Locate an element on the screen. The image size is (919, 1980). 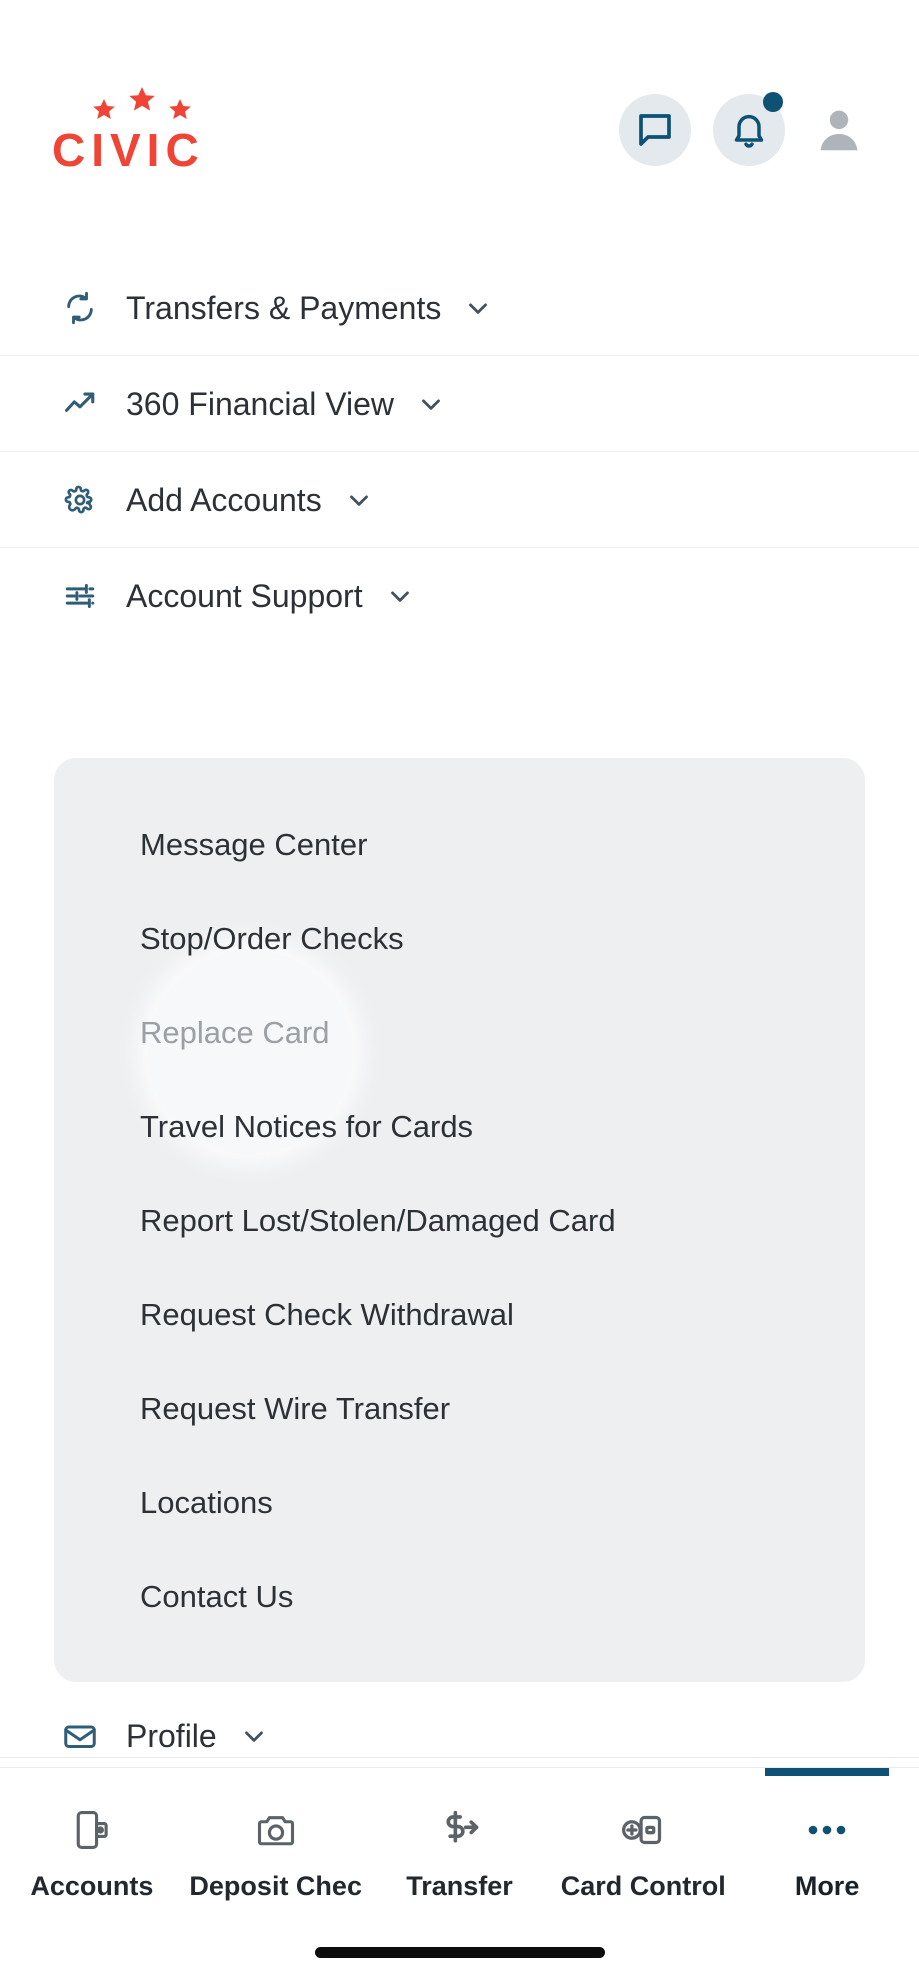
submenu-item-travel-notices-for-cards: Travel Notices for Cards is located at coordinates (459, 1127).